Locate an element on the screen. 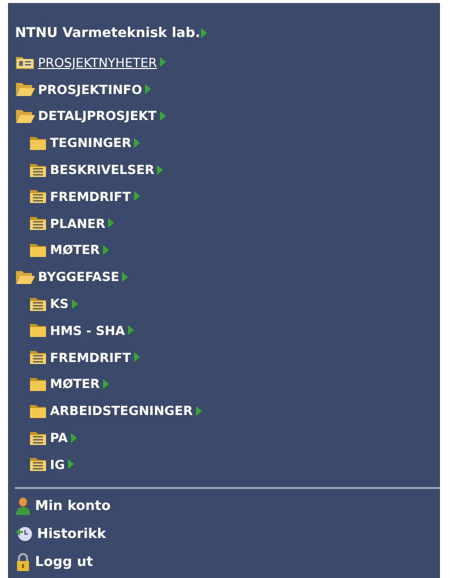 Image resolution: width=454 pixels, height=578 pixels. menu-link: DETALJPROSJEKT is located at coordinates (97, 116).